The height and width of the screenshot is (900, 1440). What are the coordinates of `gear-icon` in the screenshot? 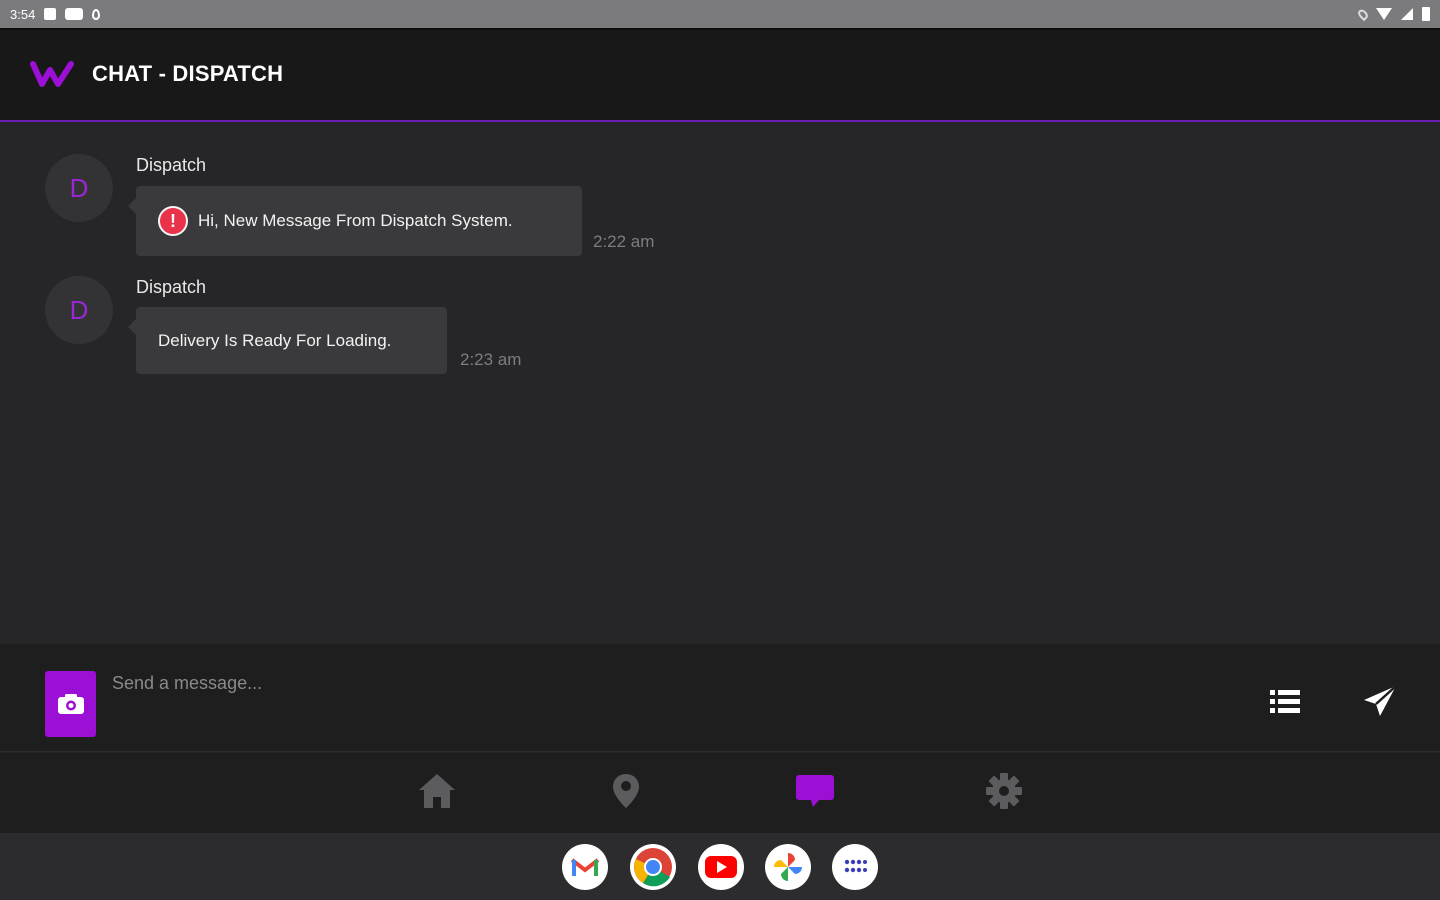 It's located at (1004, 791).